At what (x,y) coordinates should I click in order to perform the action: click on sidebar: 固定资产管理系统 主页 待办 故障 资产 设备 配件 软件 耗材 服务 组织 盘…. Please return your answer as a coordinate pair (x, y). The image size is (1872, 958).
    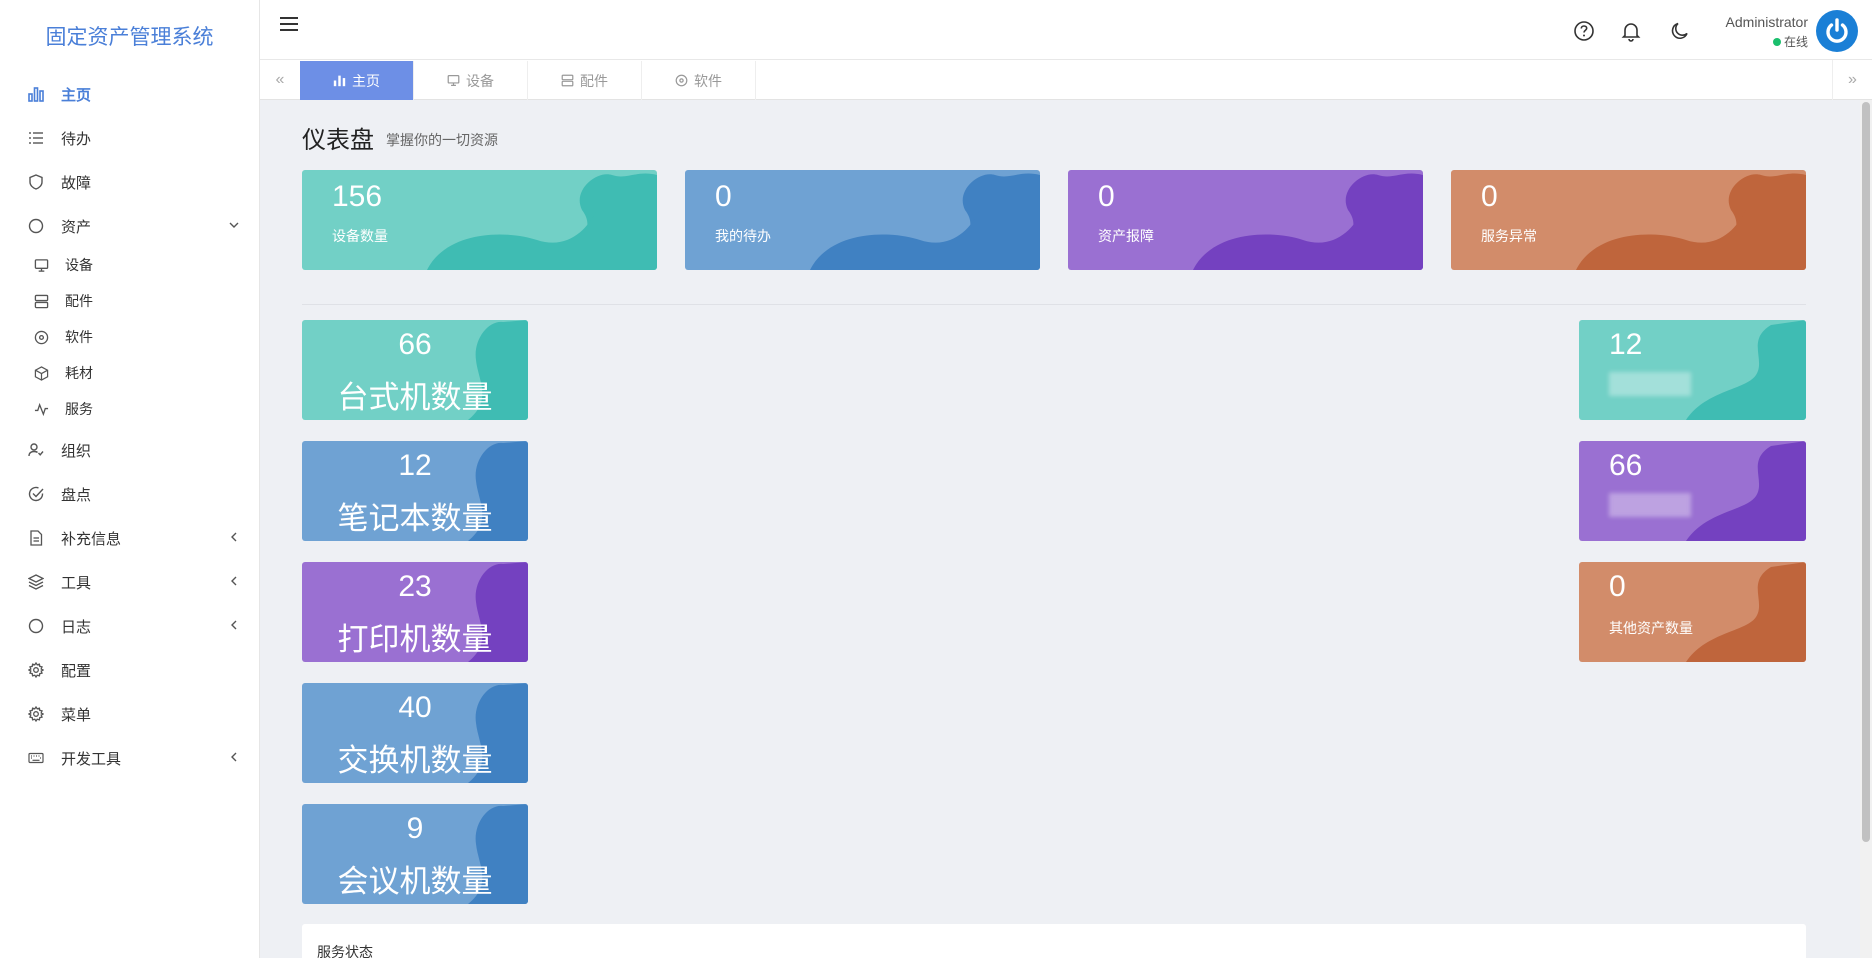
    Looking at the image, I should click on (130, 479).